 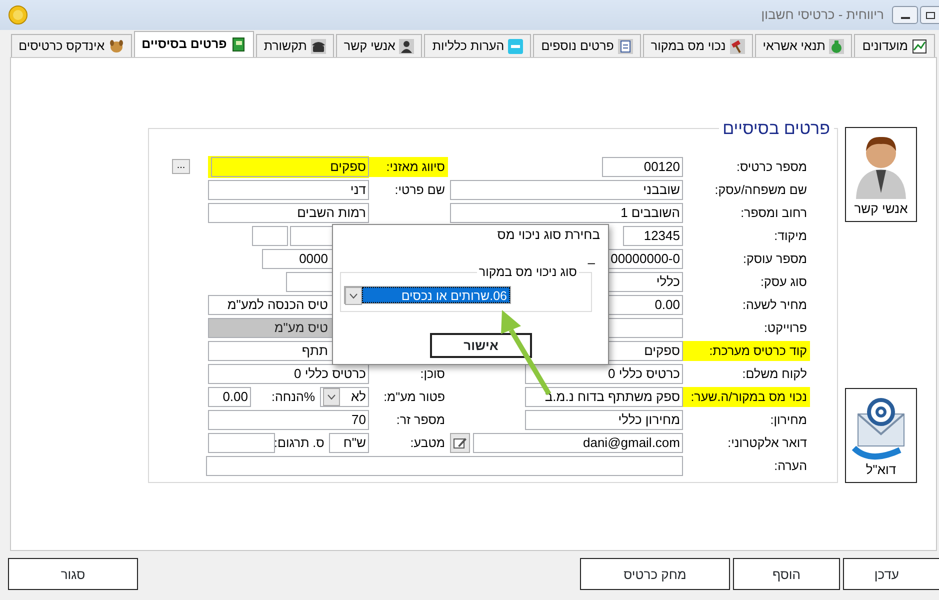 What do you see at coordinates (478, 45) in the screenshot?
I see `tab: הערות כלליות` at bounding box center [478, 45].